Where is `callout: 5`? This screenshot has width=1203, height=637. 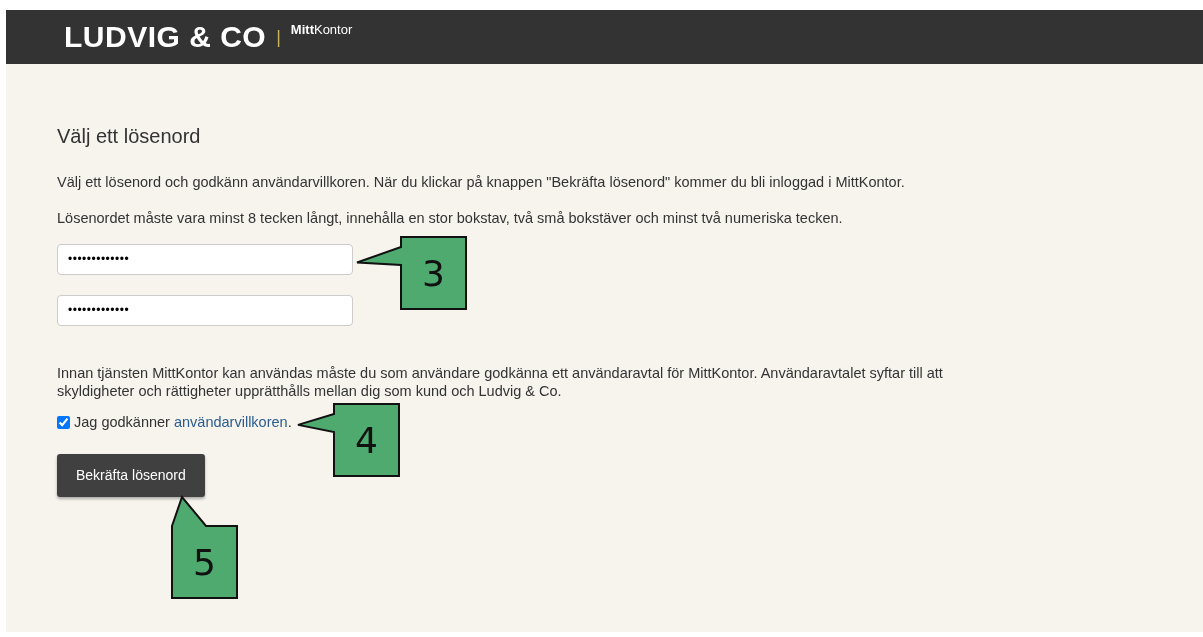
callout: 5 is located at coordinates (204, 547).